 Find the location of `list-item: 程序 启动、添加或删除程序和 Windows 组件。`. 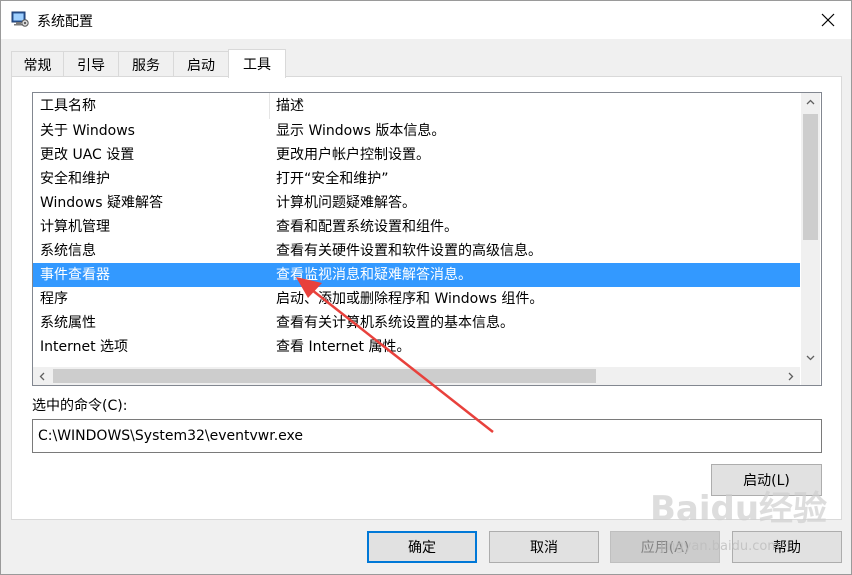

list-item: 程序 启动、添加或删除程序和 Windows 组件。 is located at coordinates (416, 299).